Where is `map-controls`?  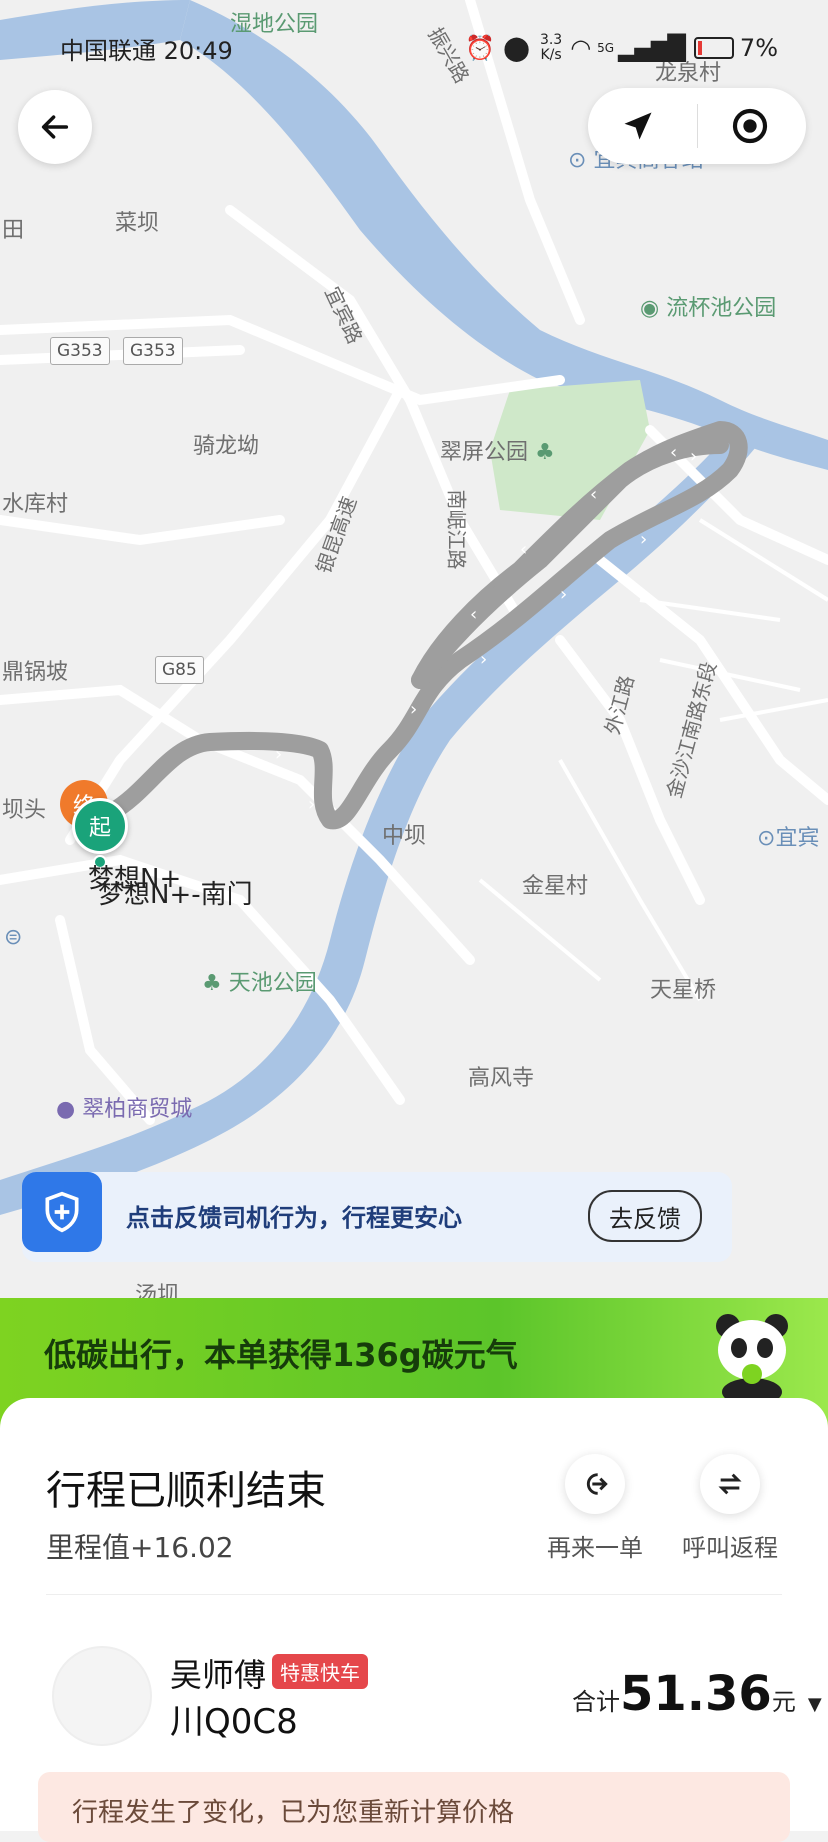
map-controls is located at coordinates (697, 126).